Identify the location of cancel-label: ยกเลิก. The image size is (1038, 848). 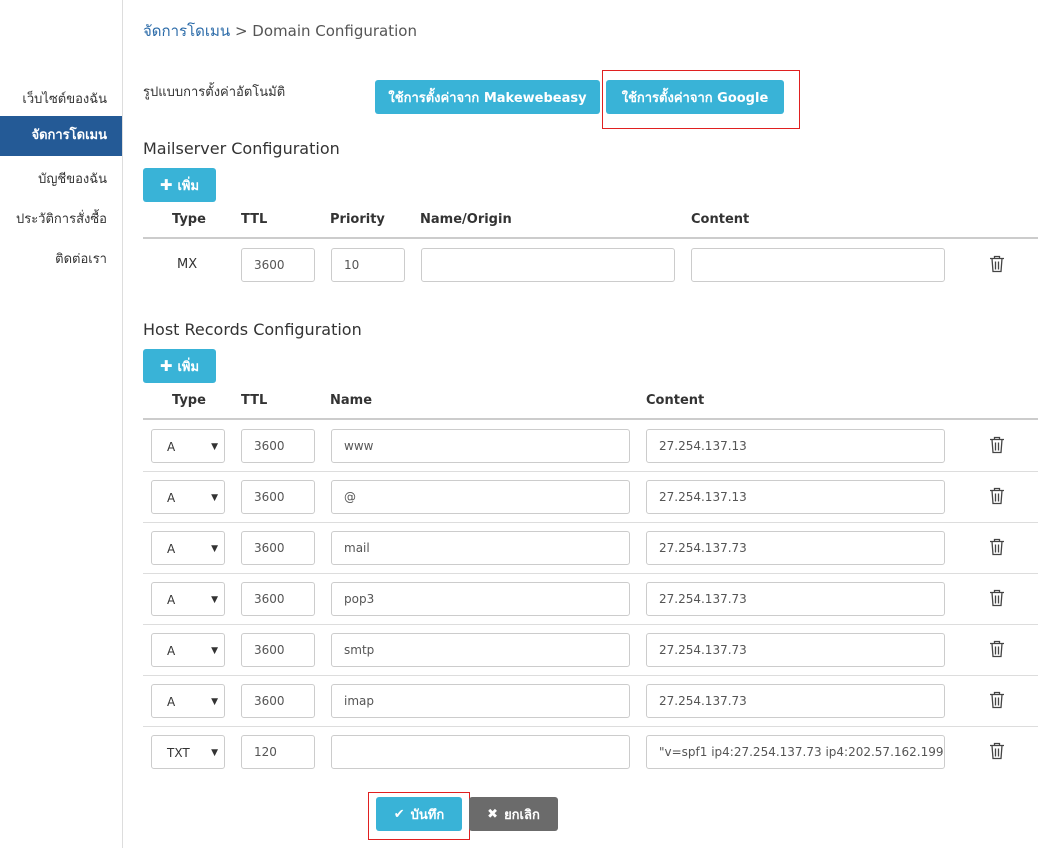
(522, 815).